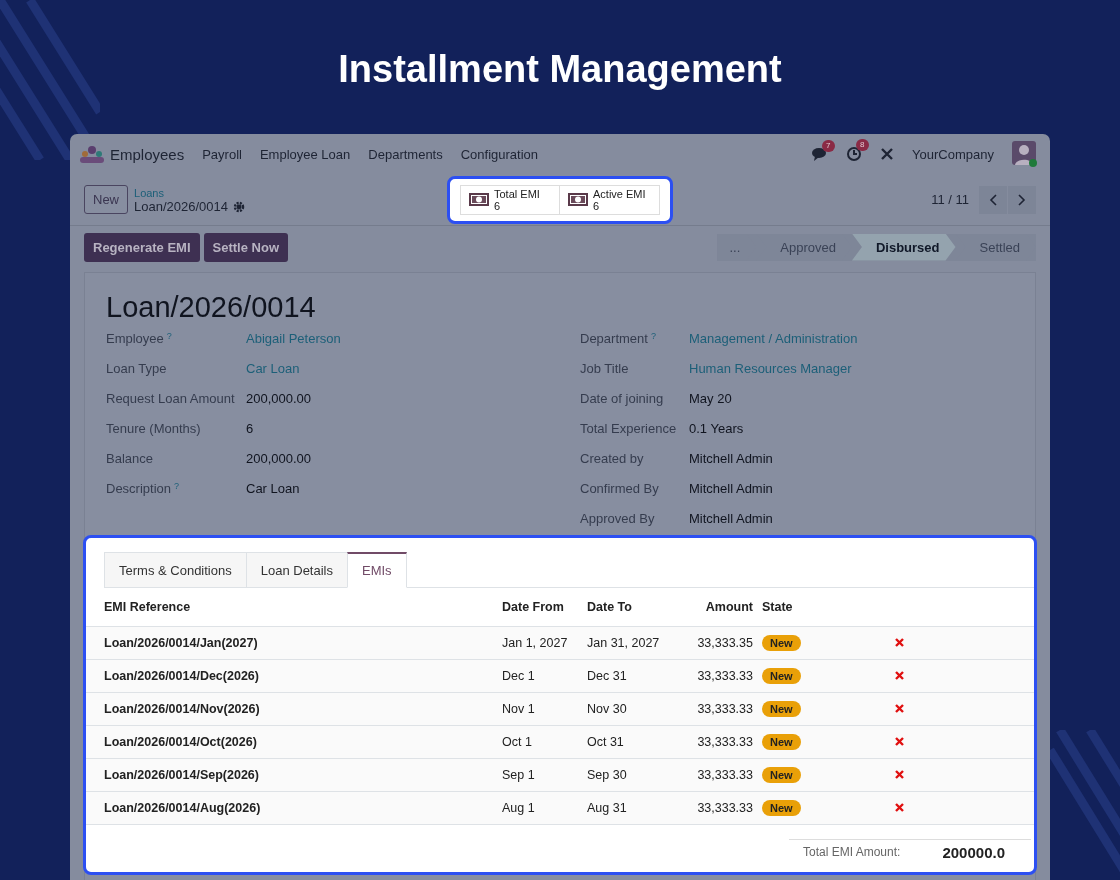 The image size is (1120, 880). What do you see at coordinates (560, 70) in the screenshot?
I see `page-title: Installment Management` at bounding box center [560, 70].